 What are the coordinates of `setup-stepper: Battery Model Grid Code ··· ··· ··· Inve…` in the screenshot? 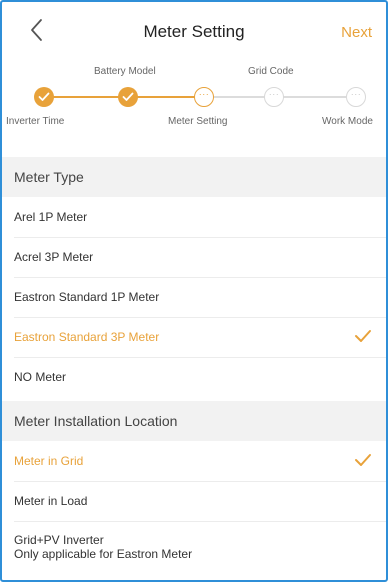 It's located at (194, 104).